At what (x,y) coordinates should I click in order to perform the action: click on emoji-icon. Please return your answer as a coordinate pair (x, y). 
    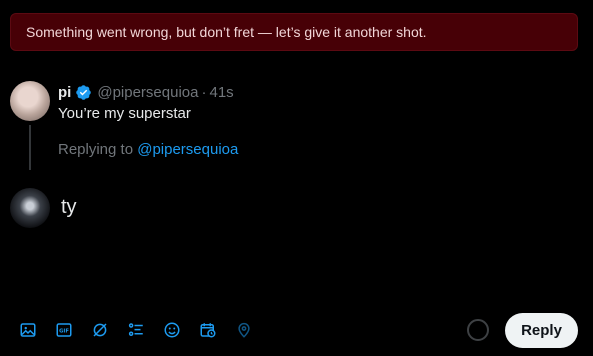
    Looking at the image, I should click on (172, 330).